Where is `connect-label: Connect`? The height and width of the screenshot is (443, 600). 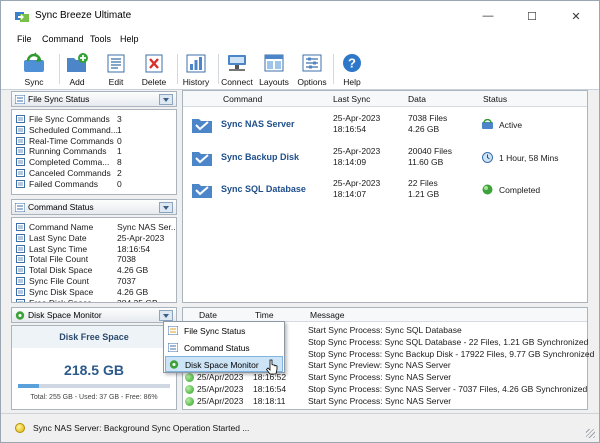
connect-label: Connect is located at coordinates (237, 82).